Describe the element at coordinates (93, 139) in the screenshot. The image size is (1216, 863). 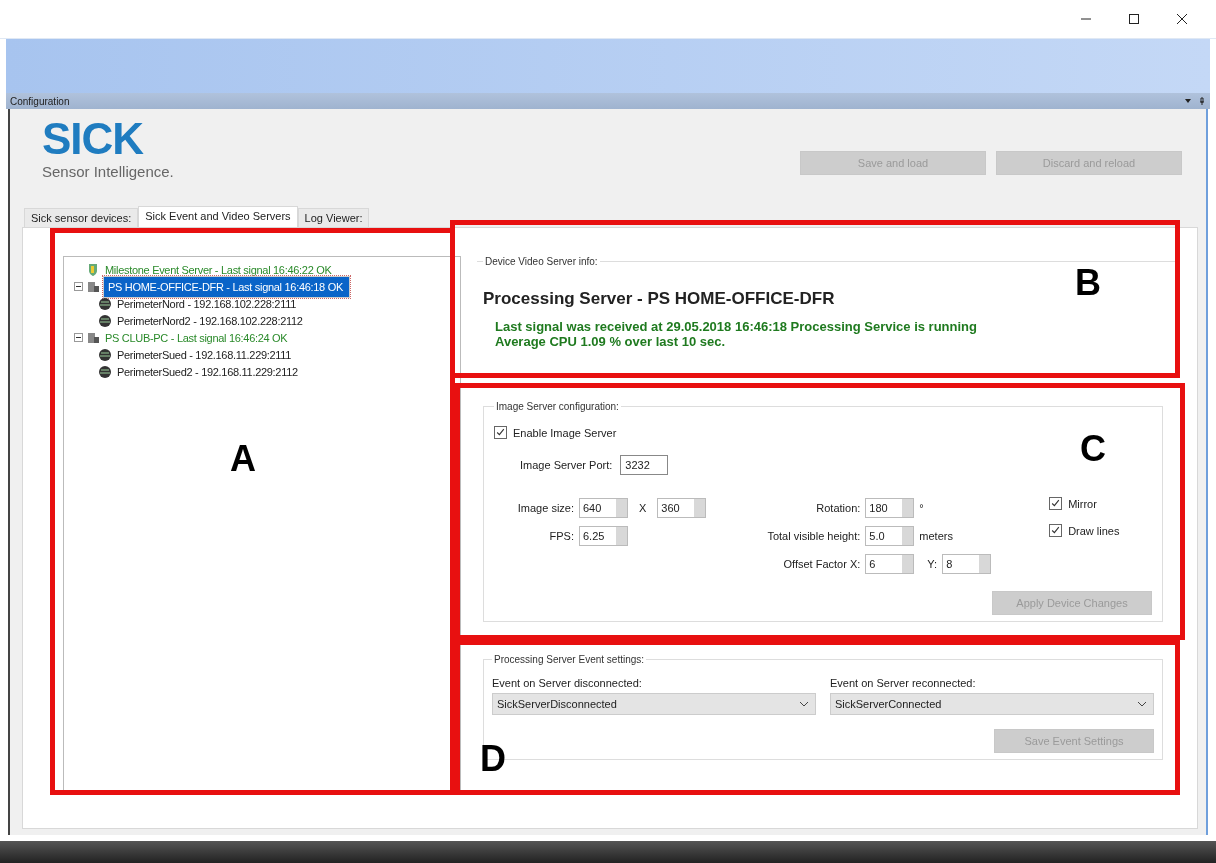
I see `logo-wordmark: SICK` at that location.